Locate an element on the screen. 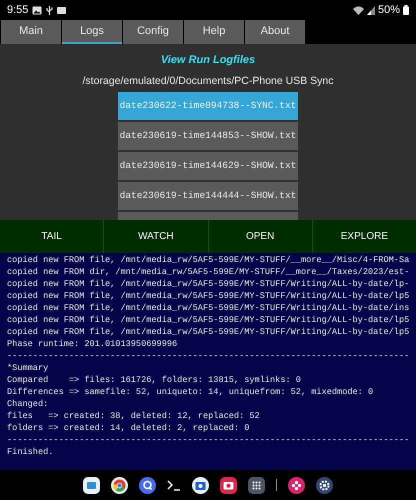 This screenshot has height=500, width=416. folder-app-icon is located at coordinates (91, 485).